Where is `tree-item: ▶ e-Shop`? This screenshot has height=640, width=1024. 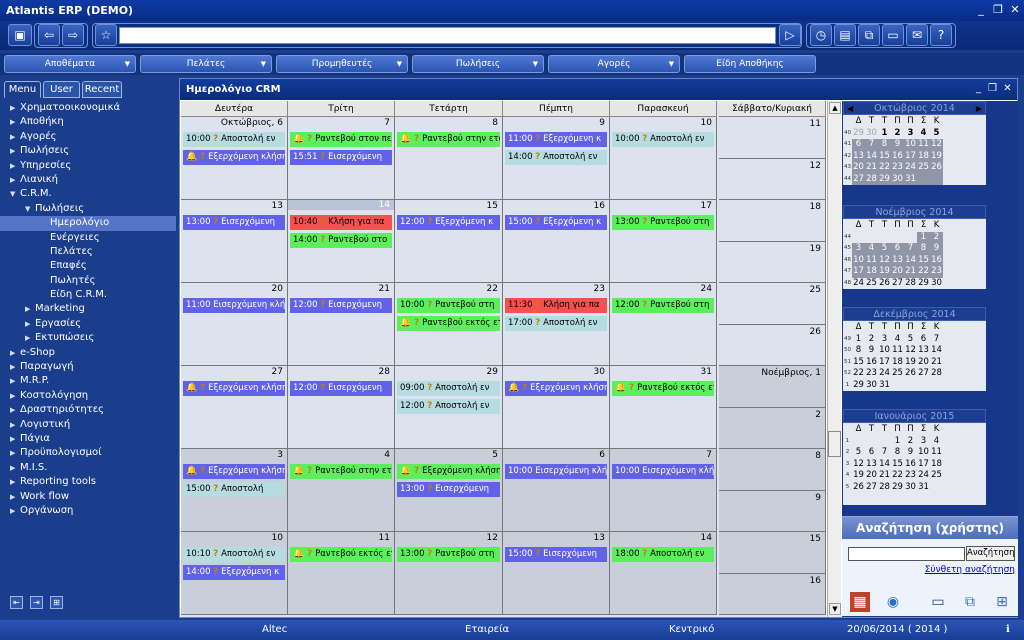
tree-item: ▶ e-Shop is located at coordinates (88, 353).